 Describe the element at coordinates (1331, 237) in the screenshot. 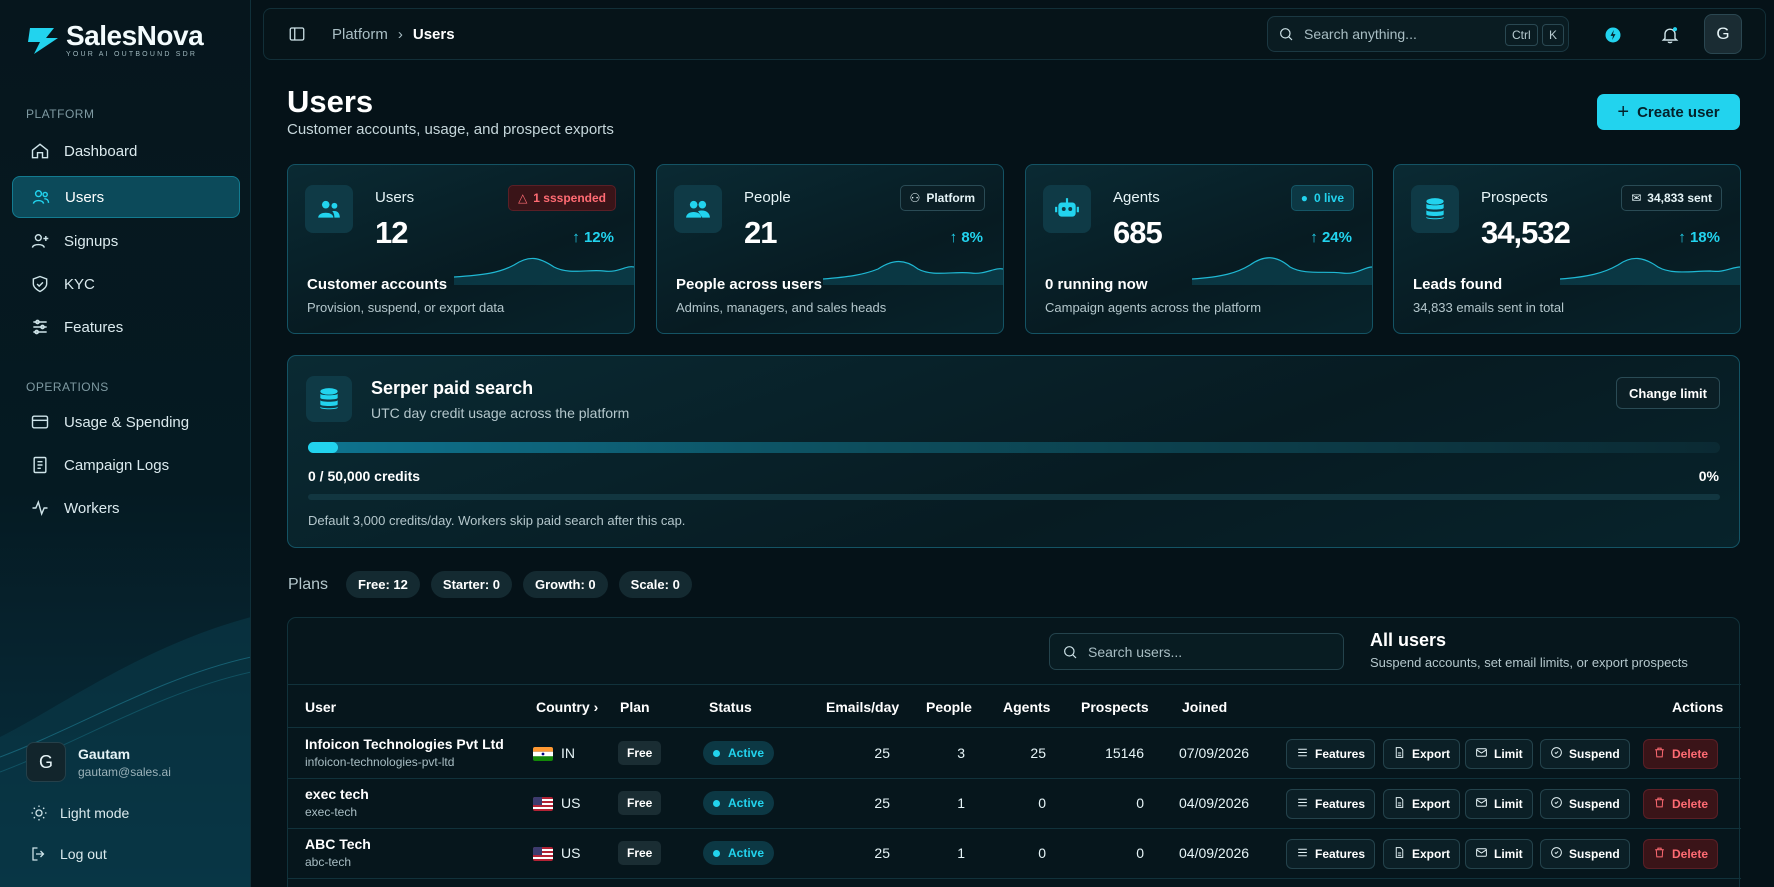

I see `trend-up: ↑ 24%` at that location.